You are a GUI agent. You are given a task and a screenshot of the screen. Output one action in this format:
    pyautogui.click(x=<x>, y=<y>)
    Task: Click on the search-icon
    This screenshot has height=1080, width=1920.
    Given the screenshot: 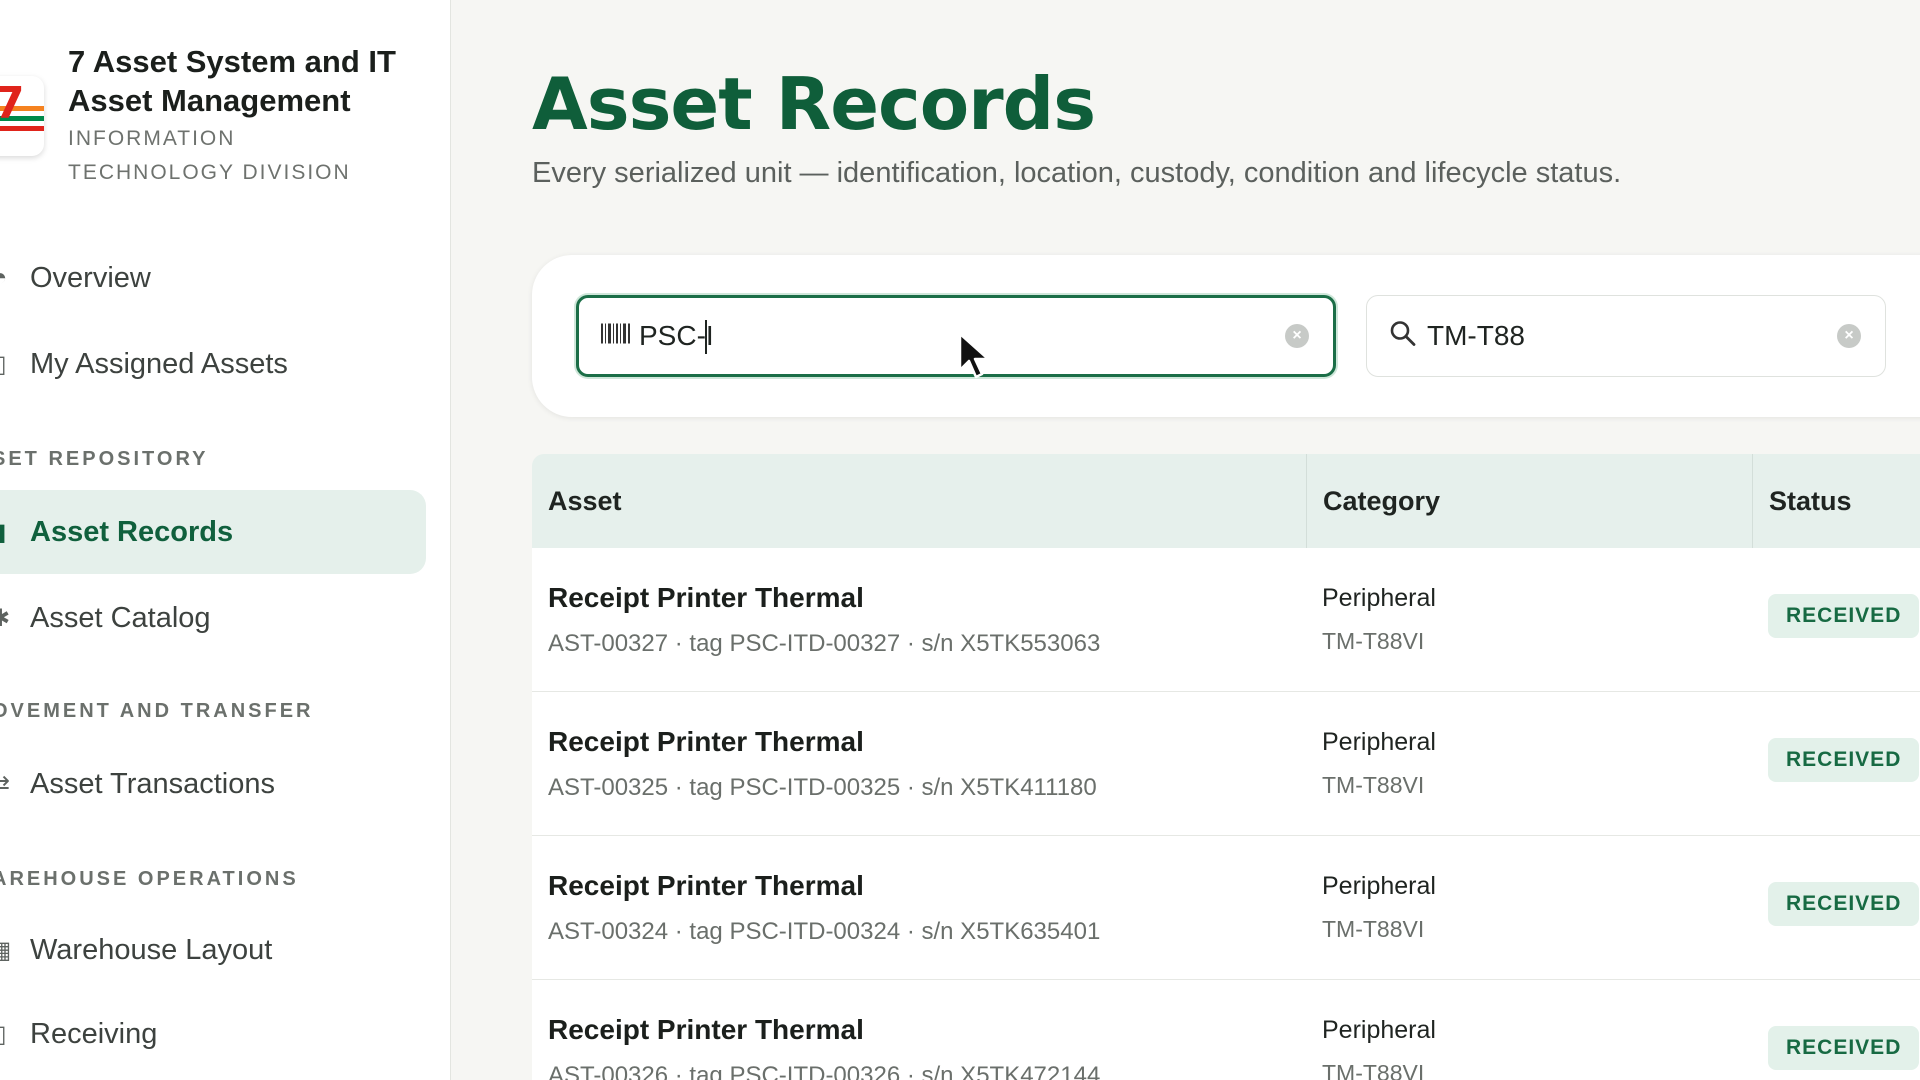 What is the action you would take?
    pyautogui.click(x=1403, y=336)
    